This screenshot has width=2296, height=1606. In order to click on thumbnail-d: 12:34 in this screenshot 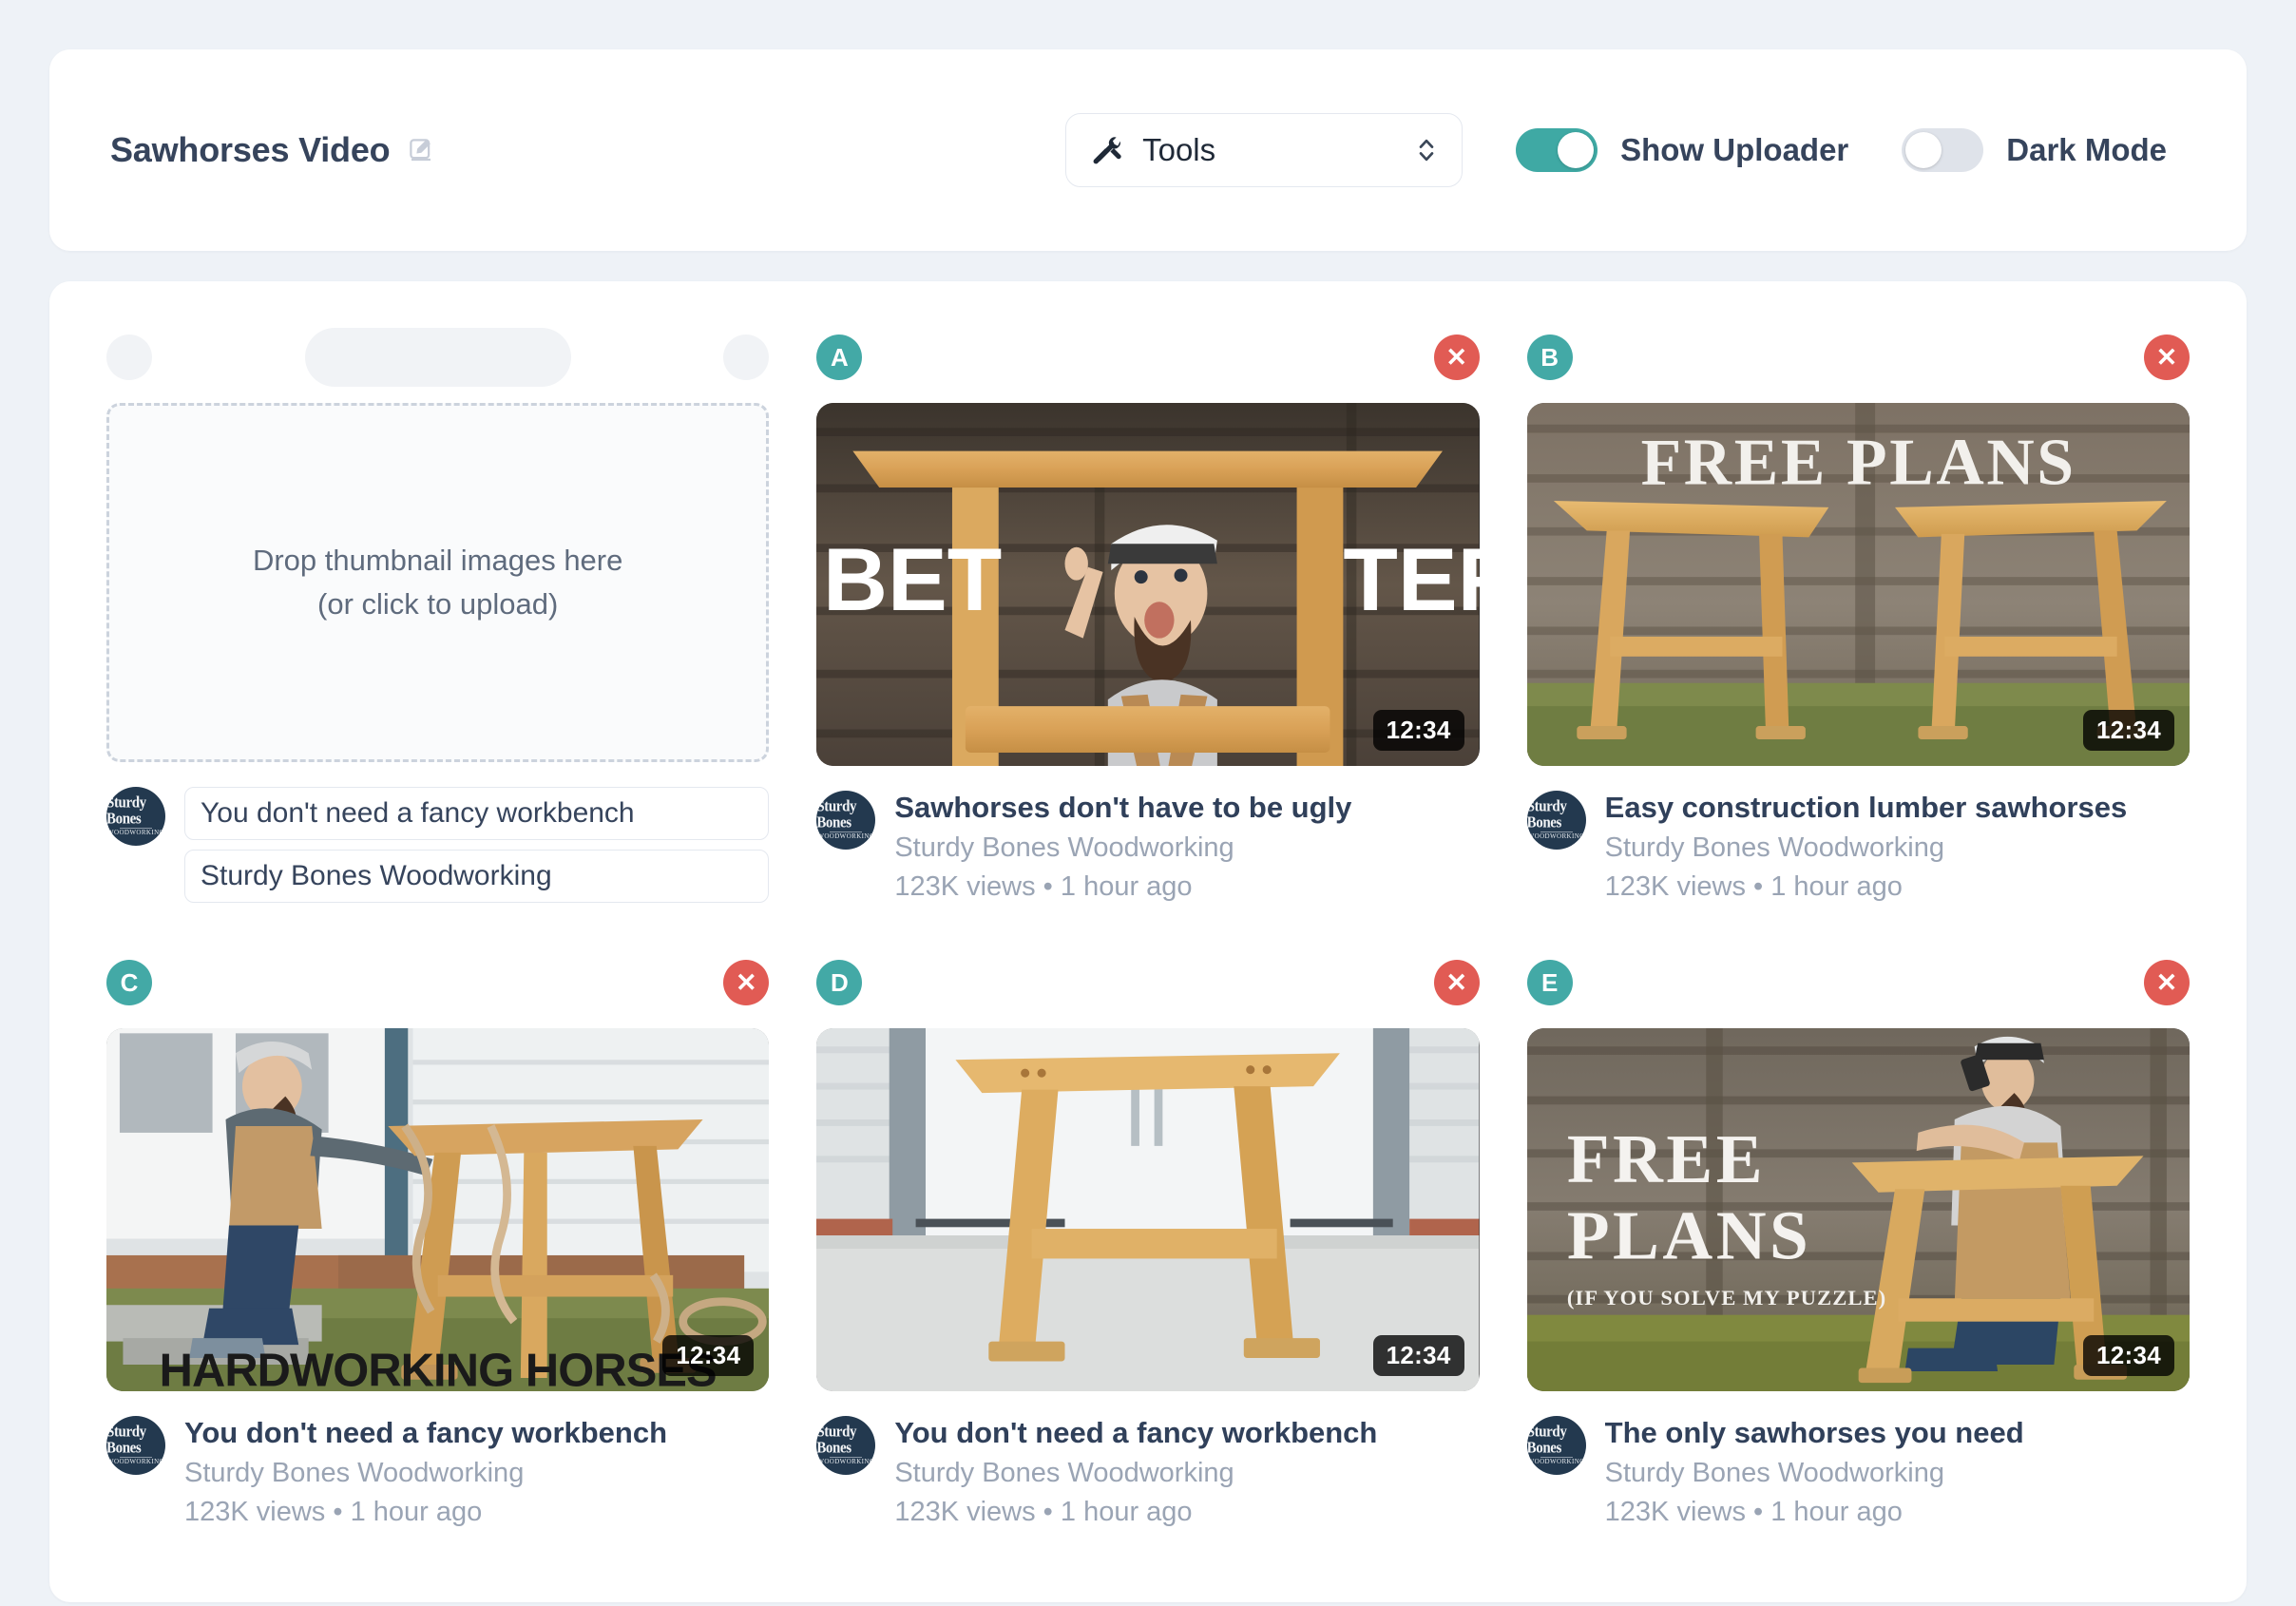, I will do `click(1148, 1209)`.